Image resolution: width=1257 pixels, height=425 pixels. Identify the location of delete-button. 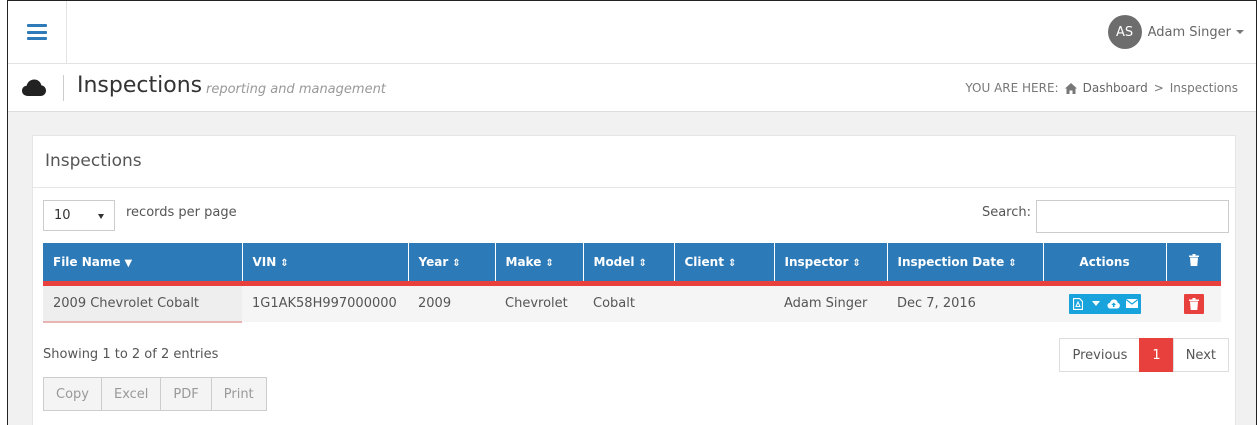
(1193, 303).